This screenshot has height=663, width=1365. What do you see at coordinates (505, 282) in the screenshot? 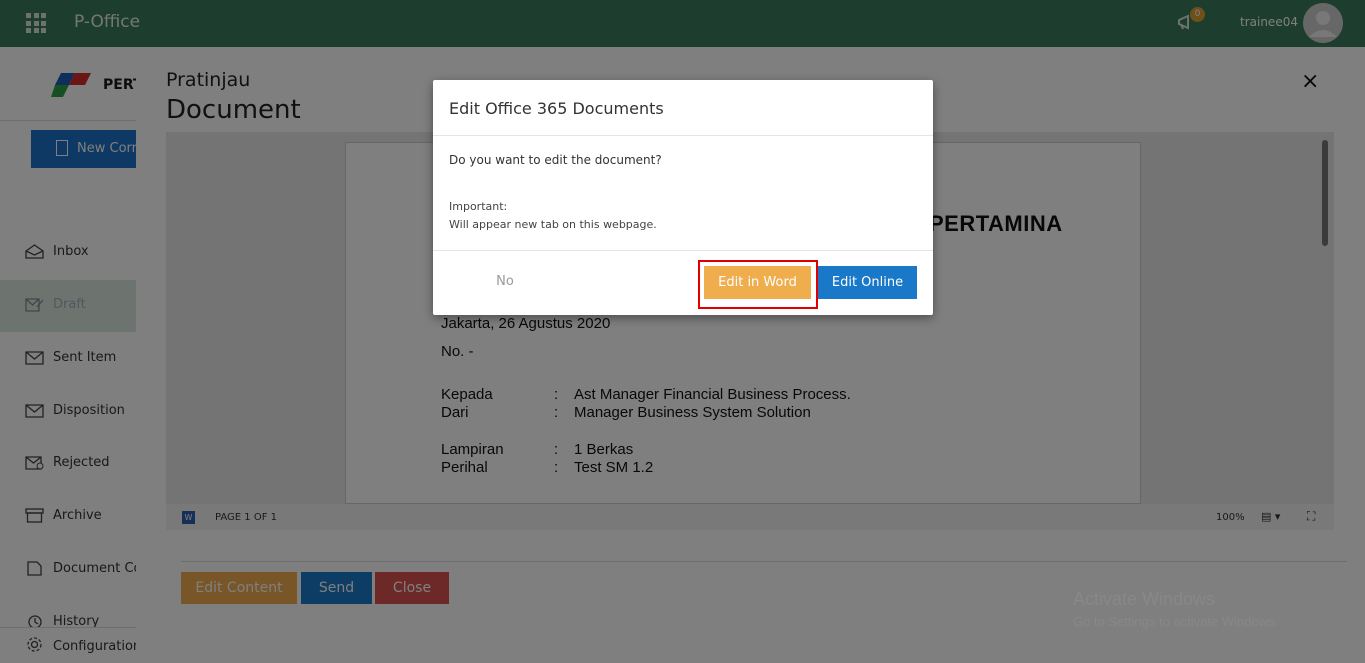
I see `no-button: No` at bounding box center [505, 282].